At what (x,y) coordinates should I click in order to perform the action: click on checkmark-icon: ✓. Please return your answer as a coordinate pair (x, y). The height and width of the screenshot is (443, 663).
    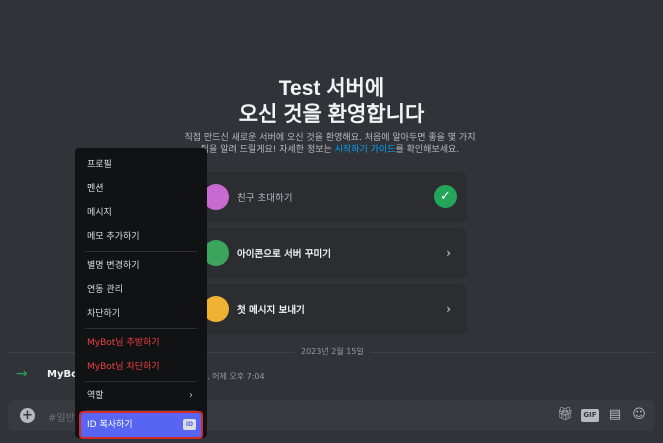
    Looking at the image, I should click on (445, 196).